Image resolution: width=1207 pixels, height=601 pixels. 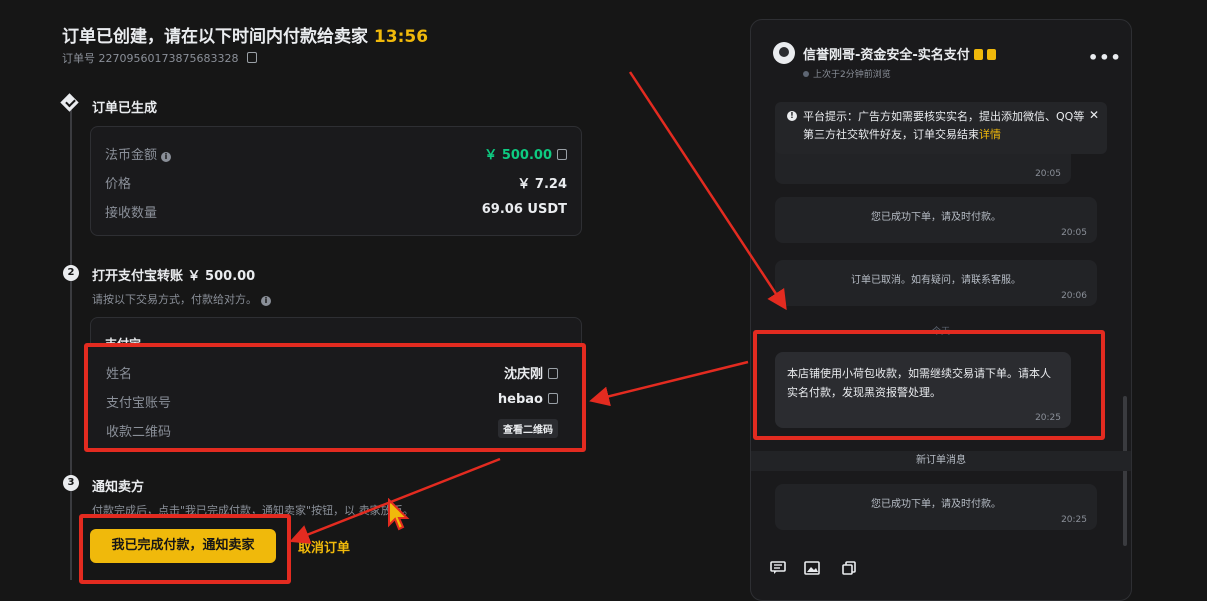 What do you see at coordinates (669, 383) in the screenshot?
I see `arrow-to-payee-details` at bounding box center [669, 383].